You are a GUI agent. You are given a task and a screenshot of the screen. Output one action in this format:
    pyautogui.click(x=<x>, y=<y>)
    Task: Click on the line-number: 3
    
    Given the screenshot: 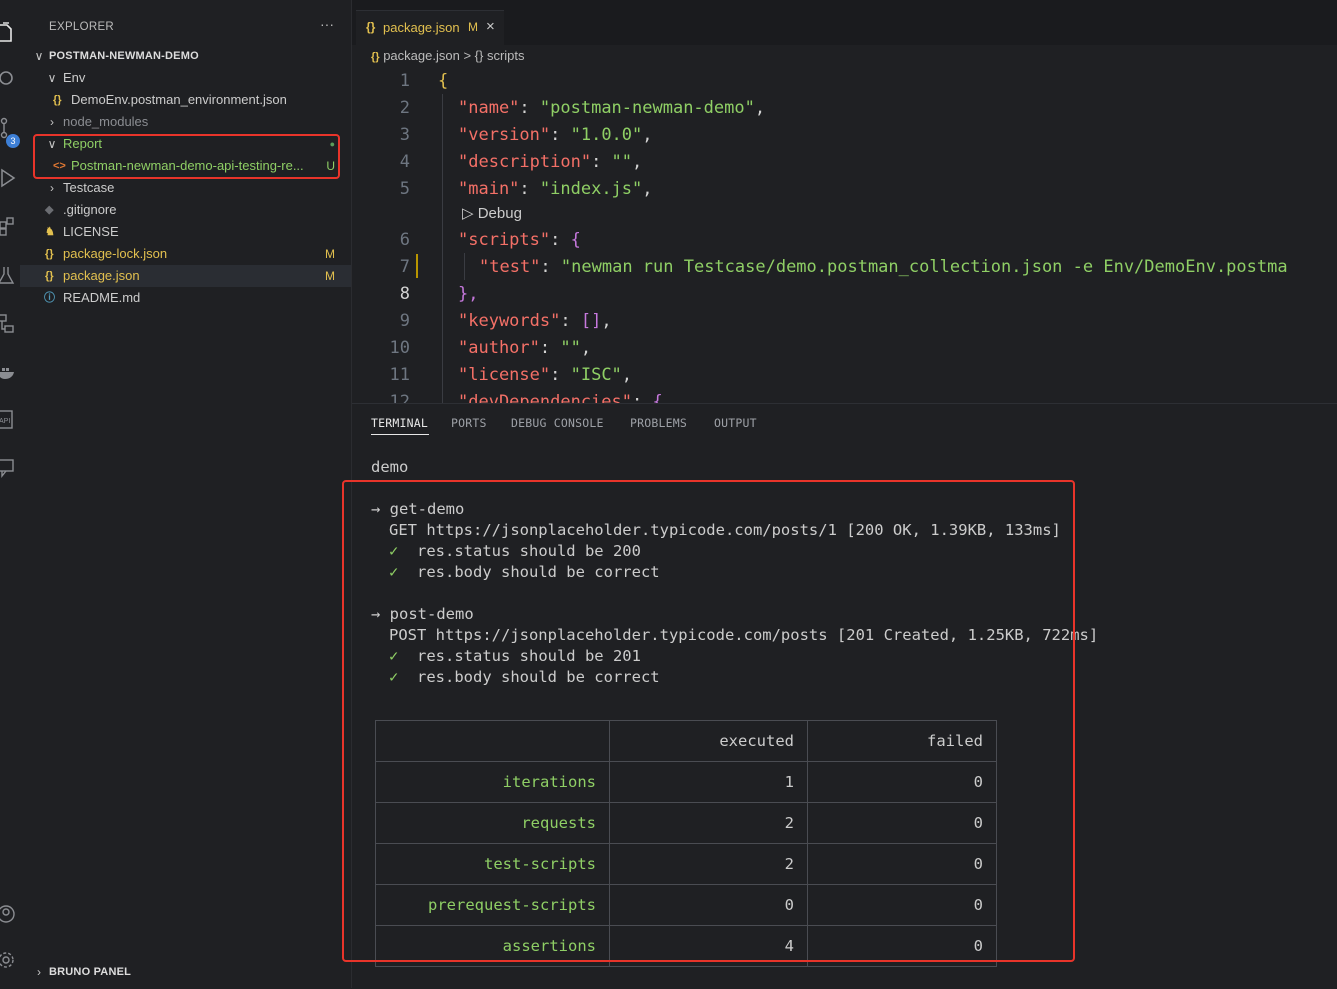 What is the action you would take?
    pyautogui.click(x=404, y=135)
    